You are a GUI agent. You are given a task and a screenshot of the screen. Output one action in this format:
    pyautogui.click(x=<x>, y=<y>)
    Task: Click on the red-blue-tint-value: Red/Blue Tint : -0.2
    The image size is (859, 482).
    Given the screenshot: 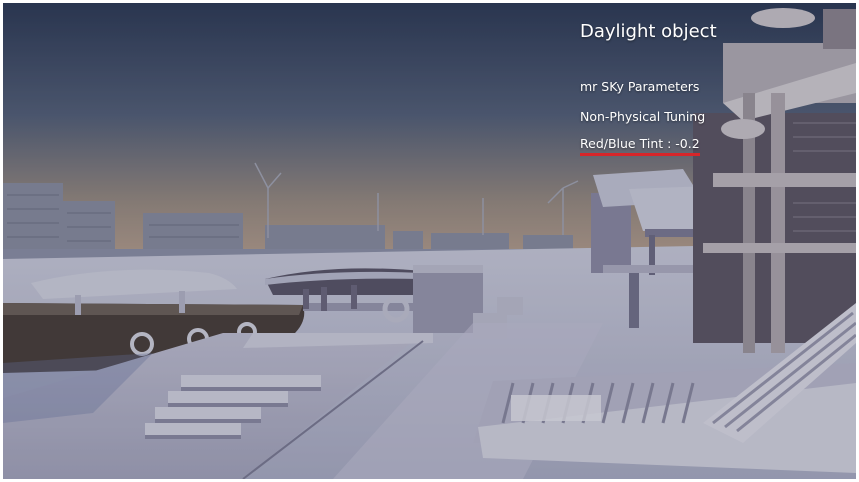 What is the action you would take?
    pyautogui.click(x=640, y=146)
    